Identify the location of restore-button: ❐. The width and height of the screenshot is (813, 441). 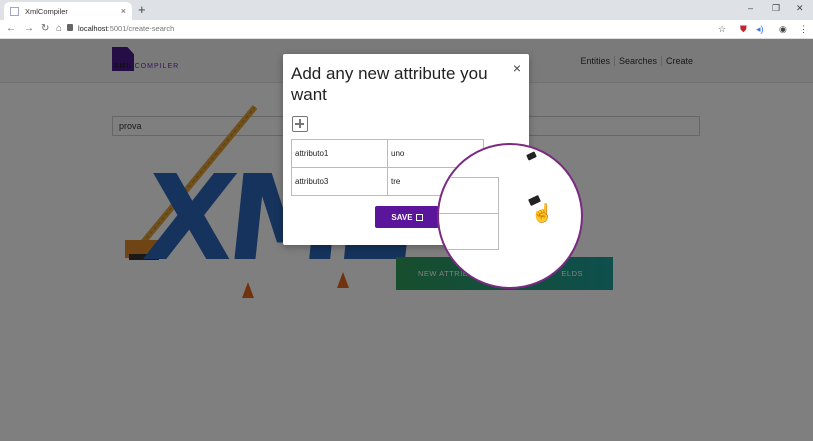
(776, 8).